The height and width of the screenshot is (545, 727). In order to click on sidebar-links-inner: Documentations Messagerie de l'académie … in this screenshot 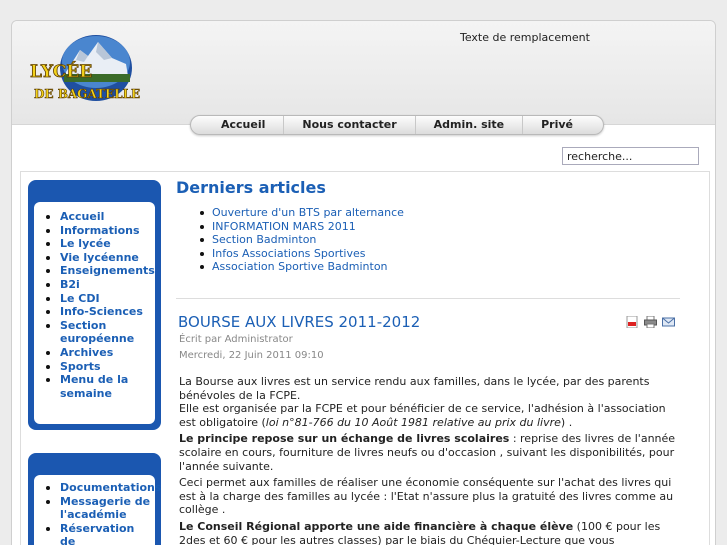, I will do `click(97, 510)`.